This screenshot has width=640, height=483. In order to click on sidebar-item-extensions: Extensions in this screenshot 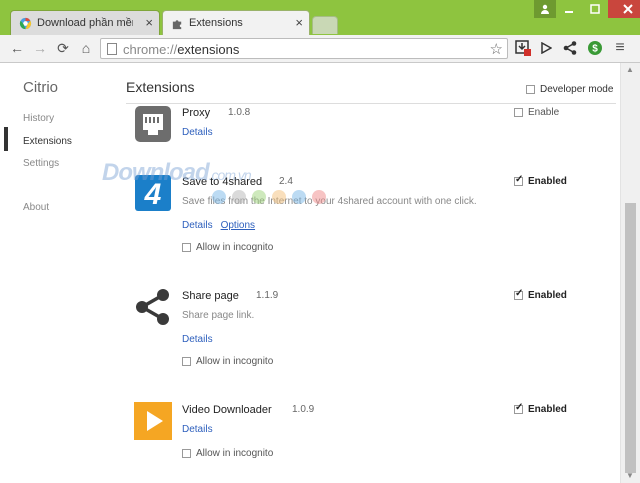, I will do `click(47, 141)`.